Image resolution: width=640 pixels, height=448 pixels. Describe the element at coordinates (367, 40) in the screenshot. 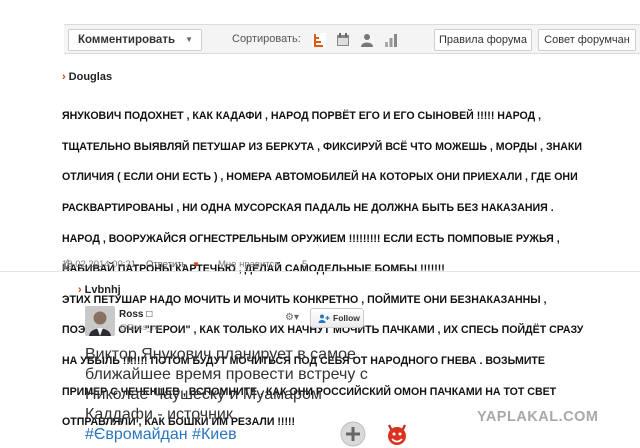

I see `user-icon` at that location.